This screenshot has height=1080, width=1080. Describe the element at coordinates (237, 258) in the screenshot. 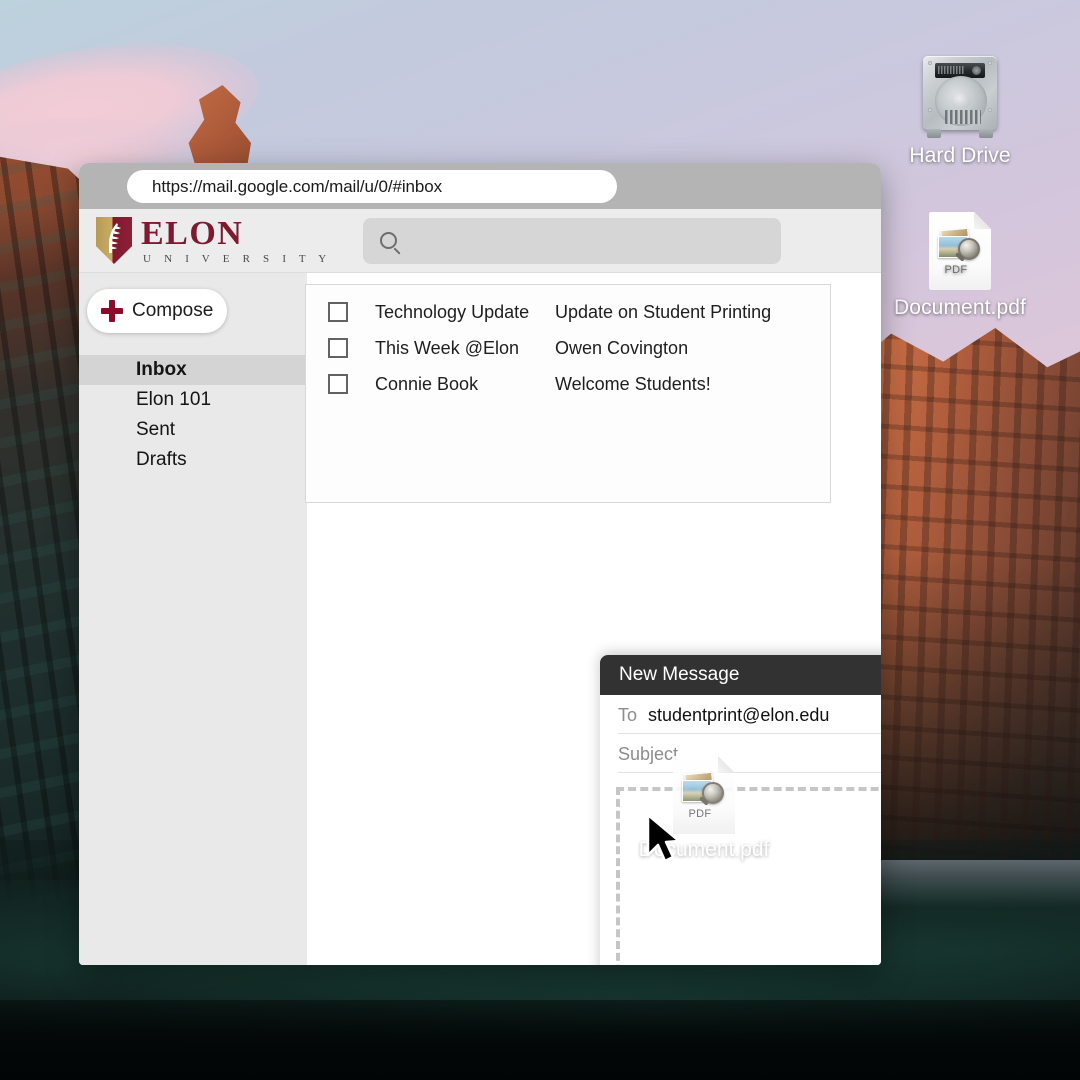

I see `elon-subtitle-text: U N I V E R S I T Y` at that location.